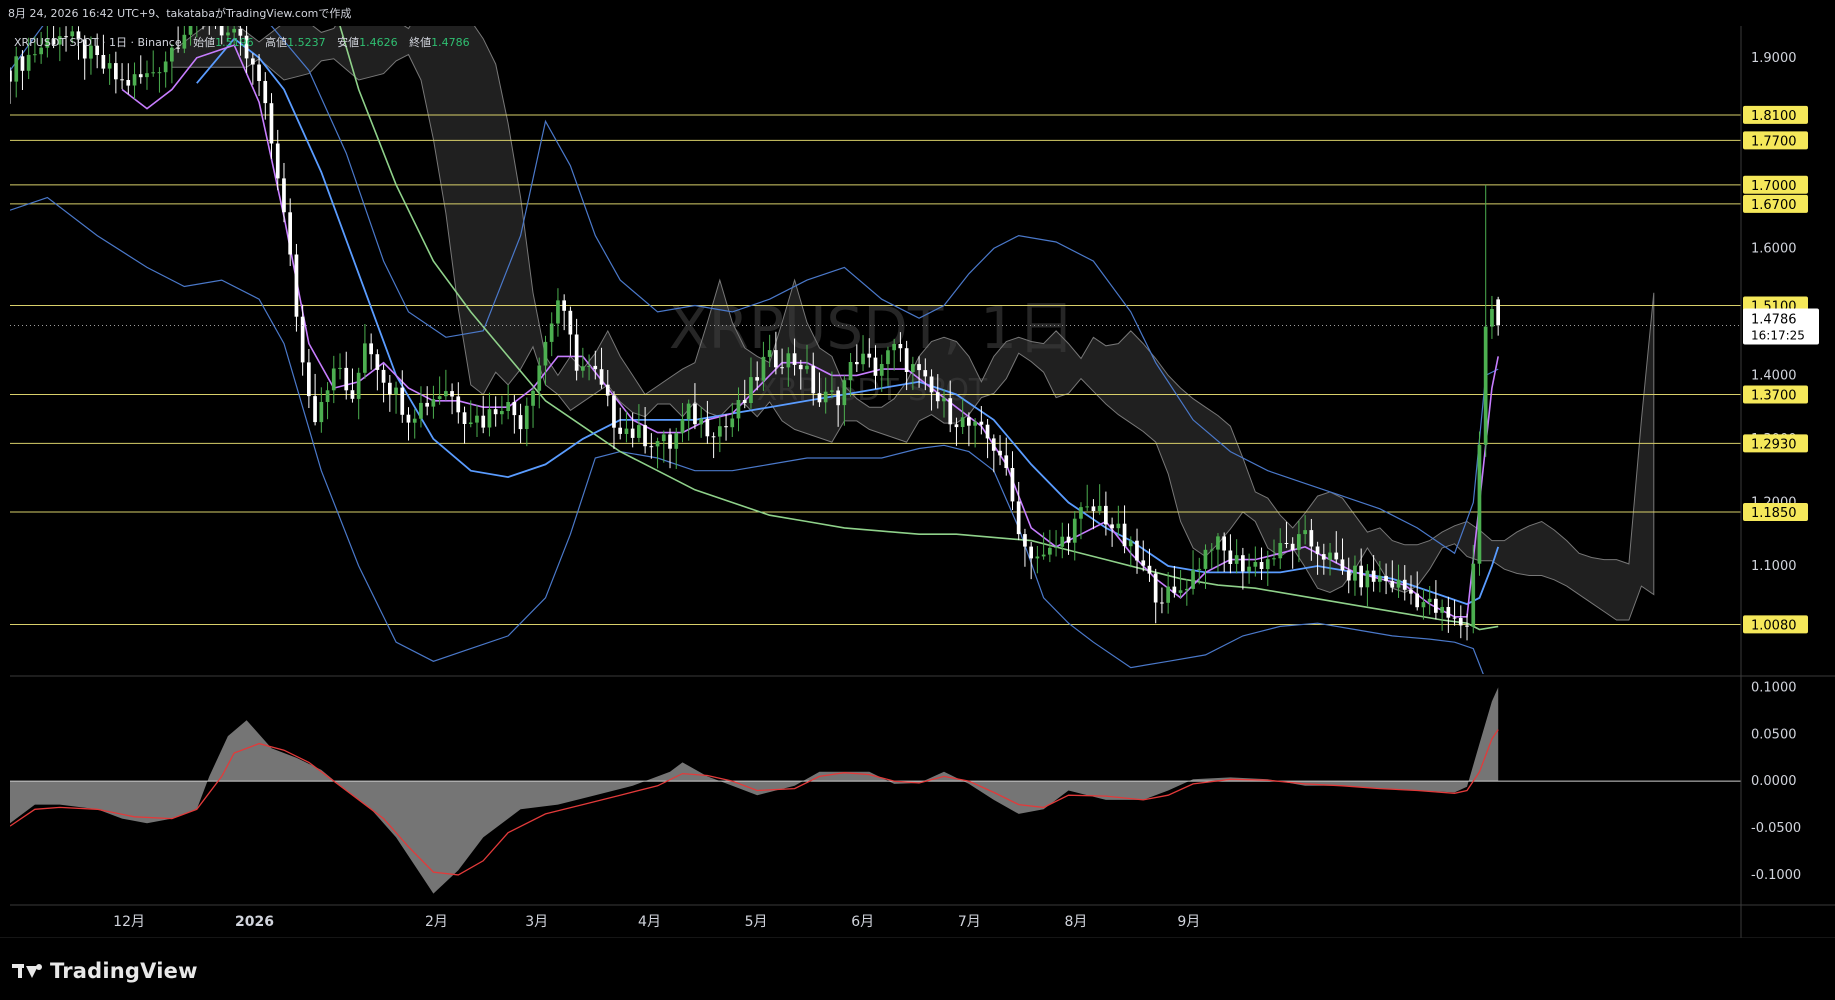  What do you see at coordinates (420, 42) in the screenshot?
I see `legend-close-label: 終値` at bounding box center [420, 42].